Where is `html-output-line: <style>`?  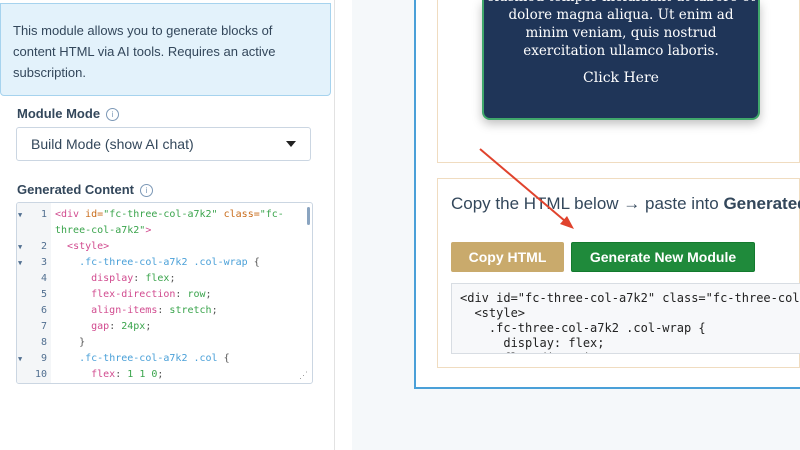
html-output-line: <style> is located at coordinates (493, 313).